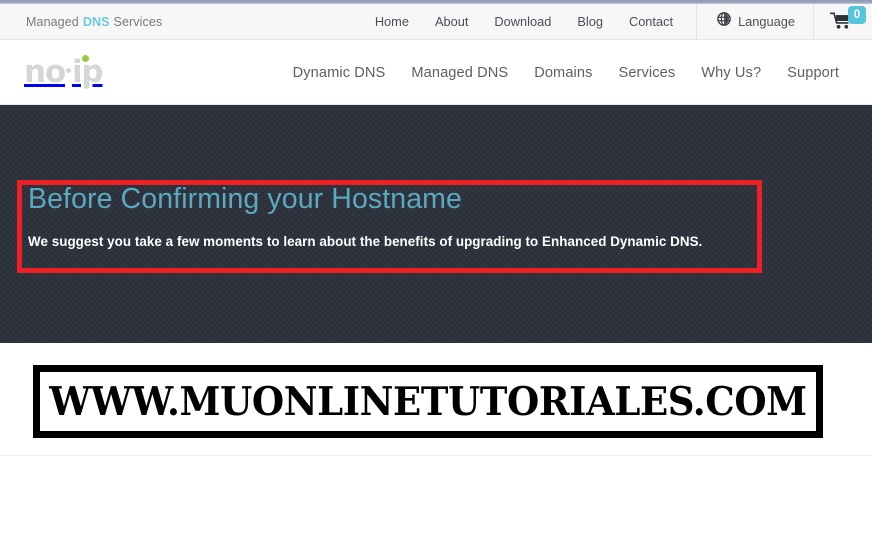 The width and height of the screenshot is (872, 535). Describe the element at coordinates (843, 21) in the screenshot. I see `shopping-cart-button: 0` at that location.